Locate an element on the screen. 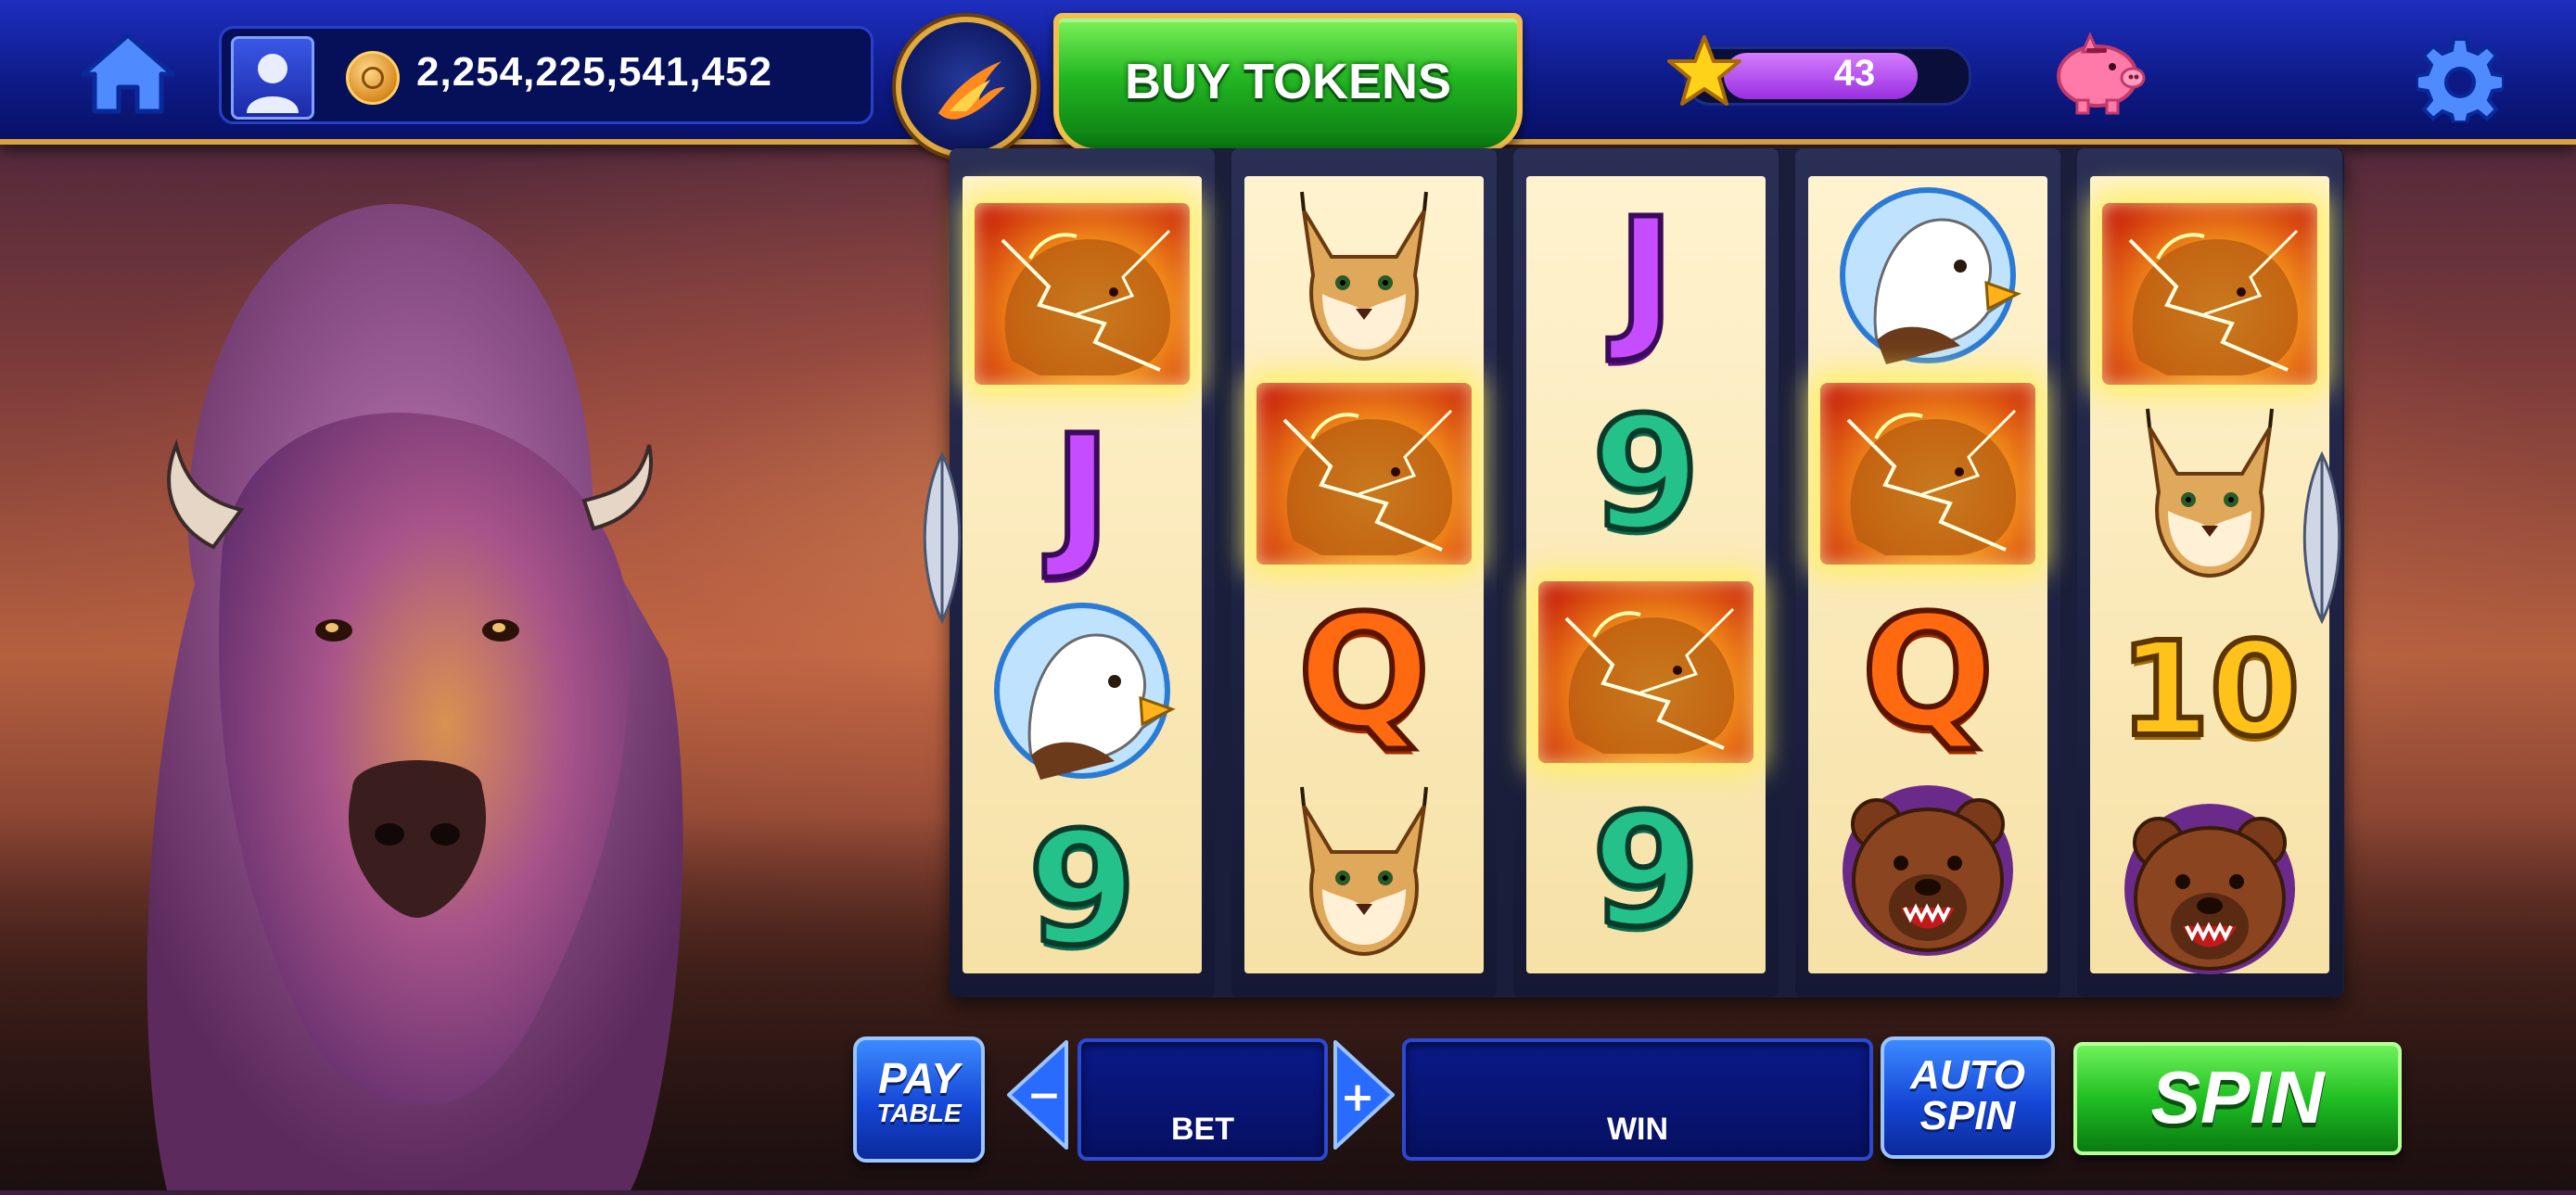 This screenshot has height=1195, width=2576. reel-strip: J9 is located at coordinates (1082, 574).